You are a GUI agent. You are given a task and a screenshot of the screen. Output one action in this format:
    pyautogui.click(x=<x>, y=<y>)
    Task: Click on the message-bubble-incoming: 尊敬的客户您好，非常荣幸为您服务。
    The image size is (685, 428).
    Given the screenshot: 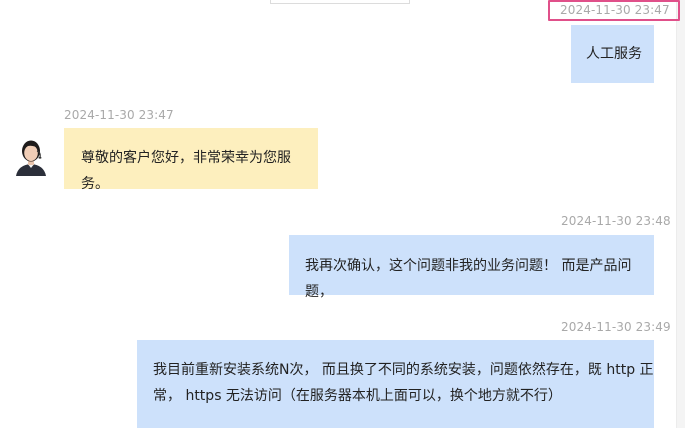 What is the action you would take?
    pyautogui.click(x=191, y=160)
    